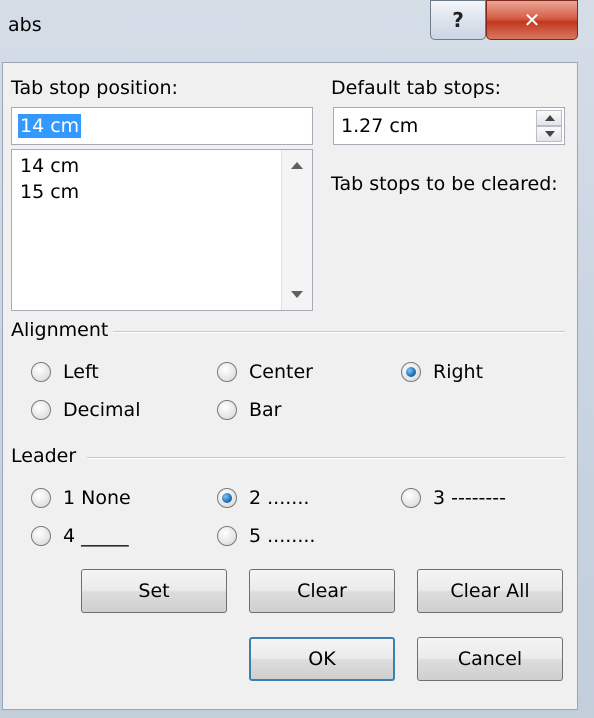  What do you see at coordinates (94, 88) in the screenshot?
I see `tab-stop-position-label: Tab stop position:` at bounding box center [94, 88].